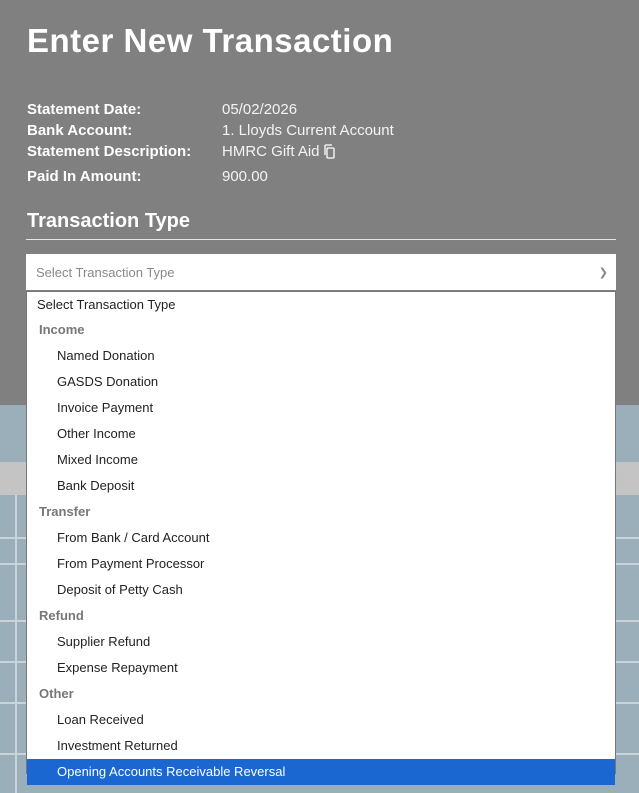 The height and width of the screenshot is (793, 639). I want to click on group-refund: Refund, so click(61, 615).